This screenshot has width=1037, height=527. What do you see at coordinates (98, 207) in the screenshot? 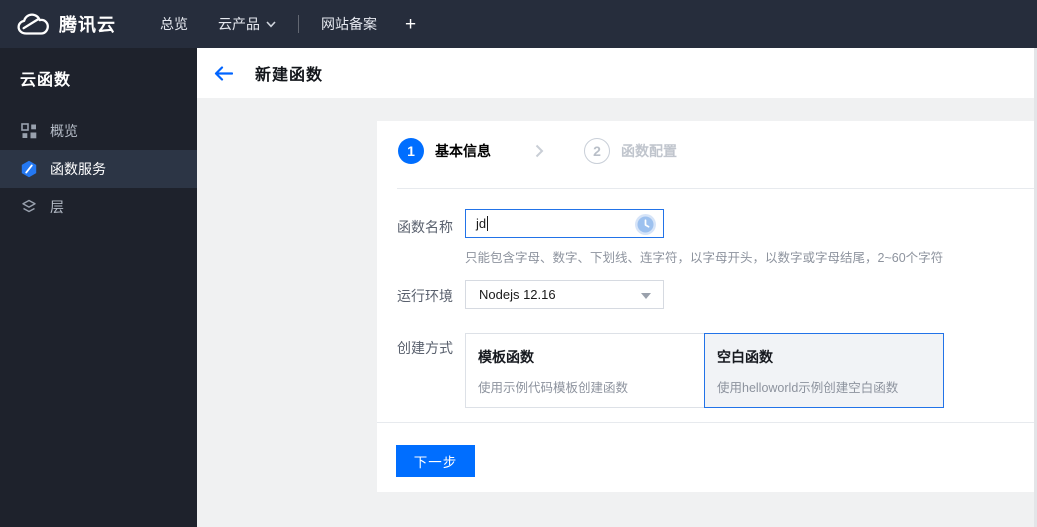
I see `sidebar-item-layers: 层` at bounding box center [98, 207].